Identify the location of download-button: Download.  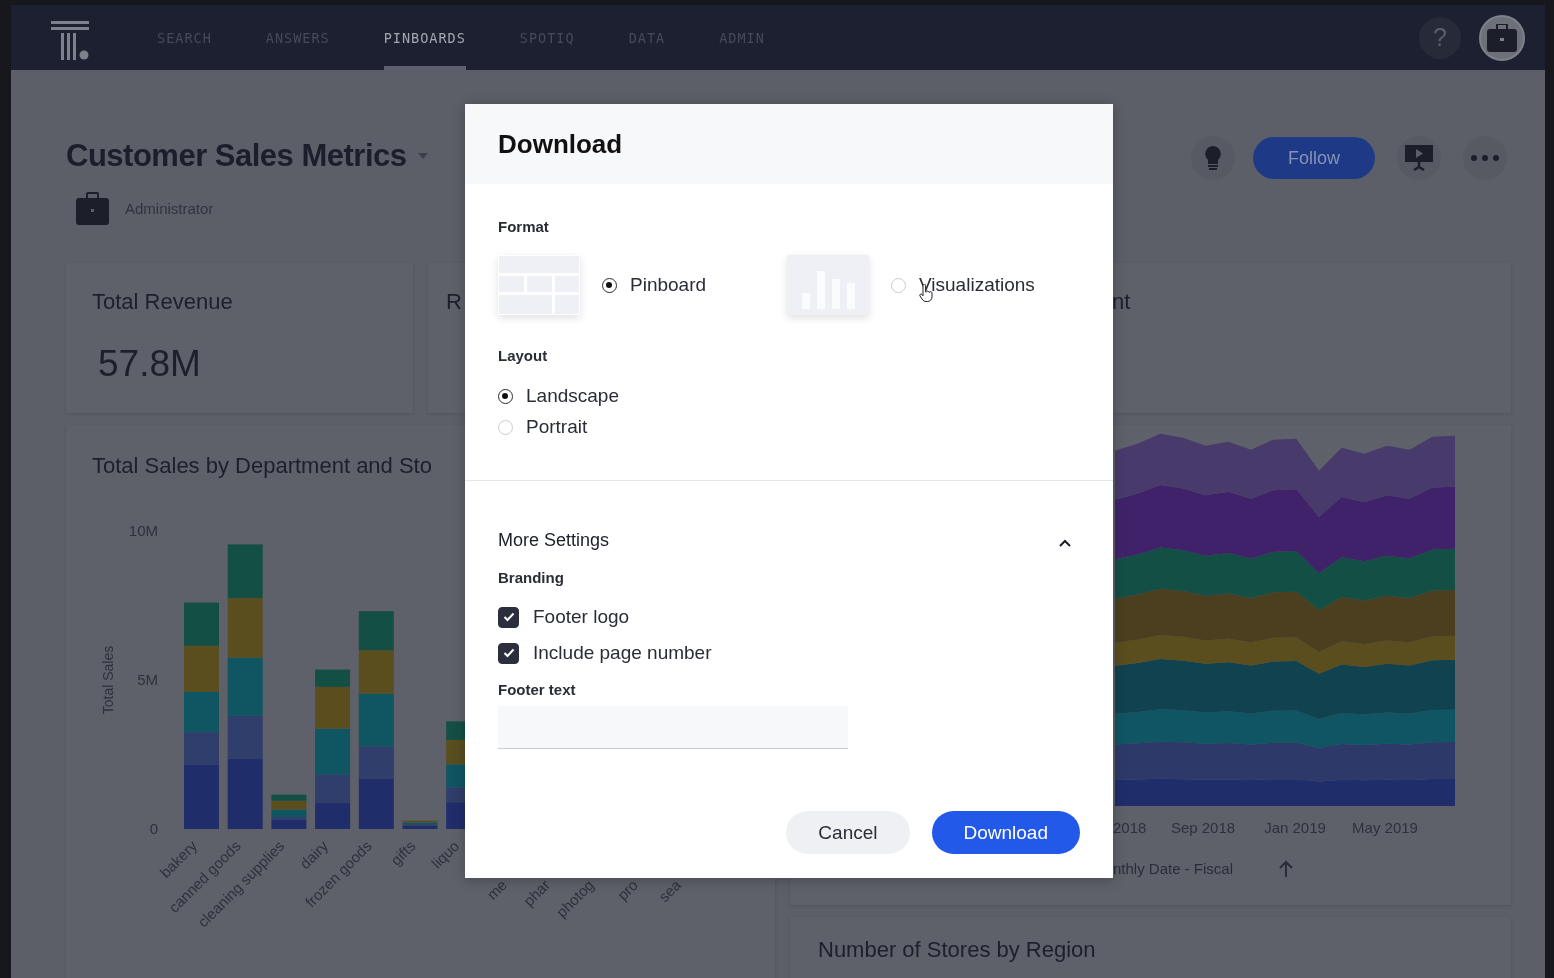
(1005, 832).